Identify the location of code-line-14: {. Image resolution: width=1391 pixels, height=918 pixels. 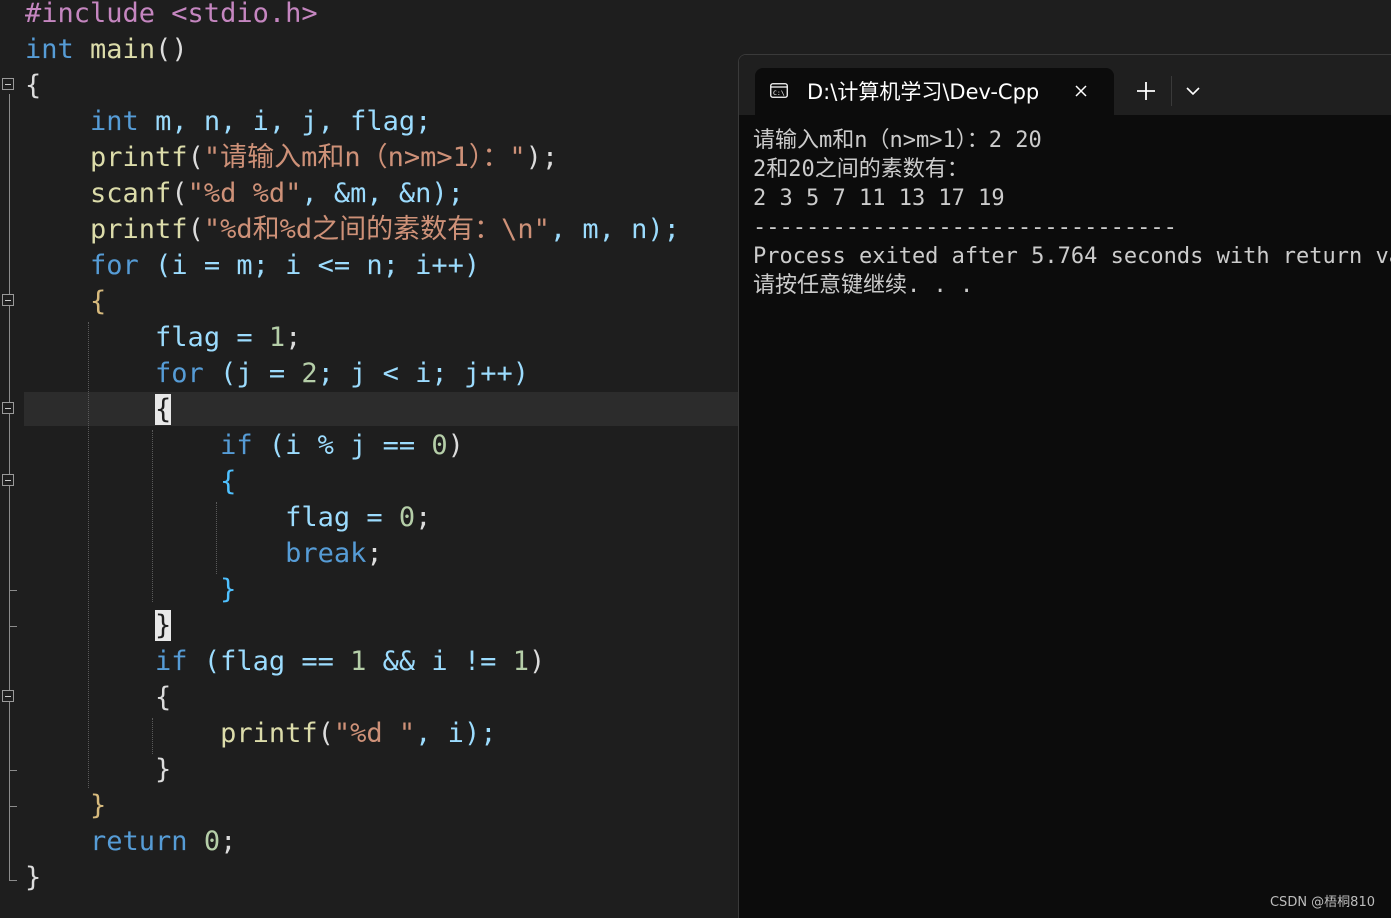
(228, 481).